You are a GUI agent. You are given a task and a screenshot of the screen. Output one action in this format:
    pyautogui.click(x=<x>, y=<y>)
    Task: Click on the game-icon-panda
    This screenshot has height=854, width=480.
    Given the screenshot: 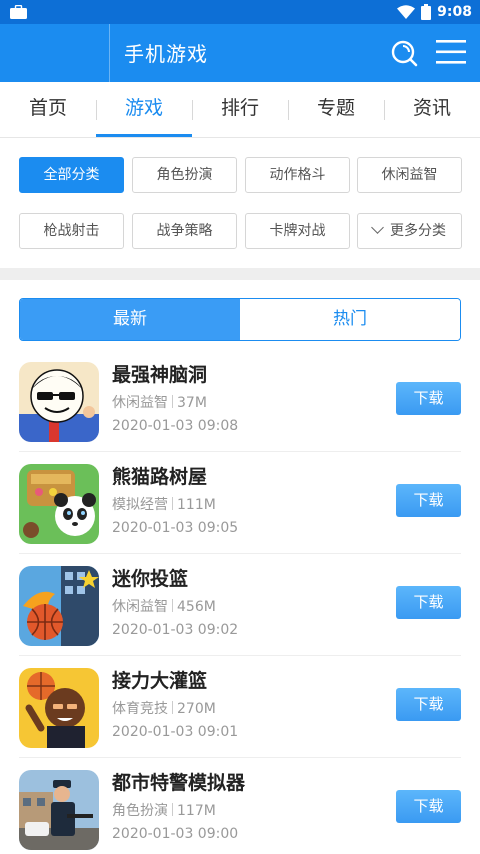 What is the action you would take?
    pyautogui.click(x=59, y=504)
    